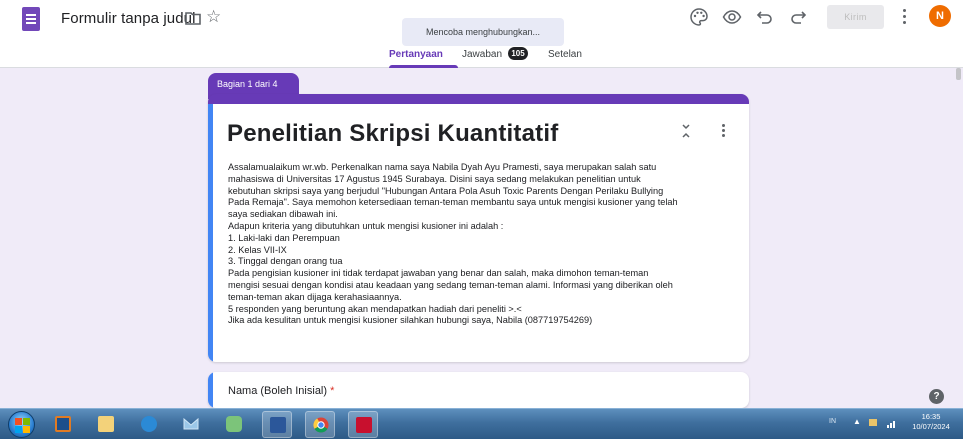 The height and width of the screenshot is (439, 963). I want to click on clock-time: 16:35, so click(931, 416).